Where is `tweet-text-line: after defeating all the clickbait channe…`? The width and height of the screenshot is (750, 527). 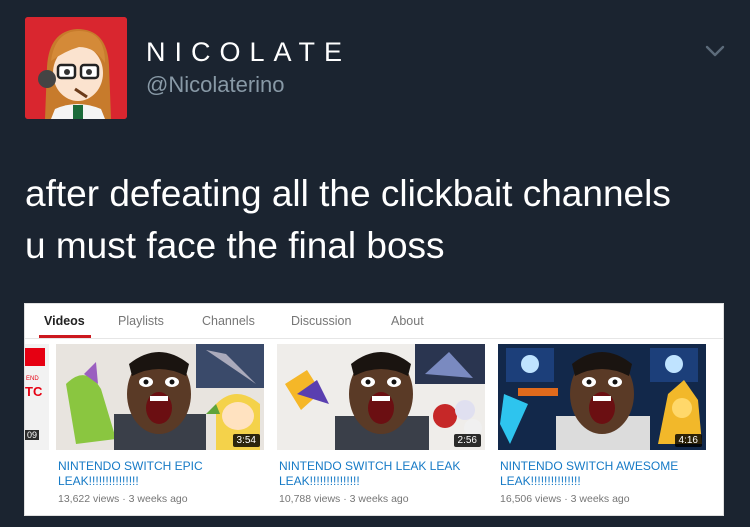 tweet-text-line: after defeating all the clickbait channe… is located at coordinates (348, 193).